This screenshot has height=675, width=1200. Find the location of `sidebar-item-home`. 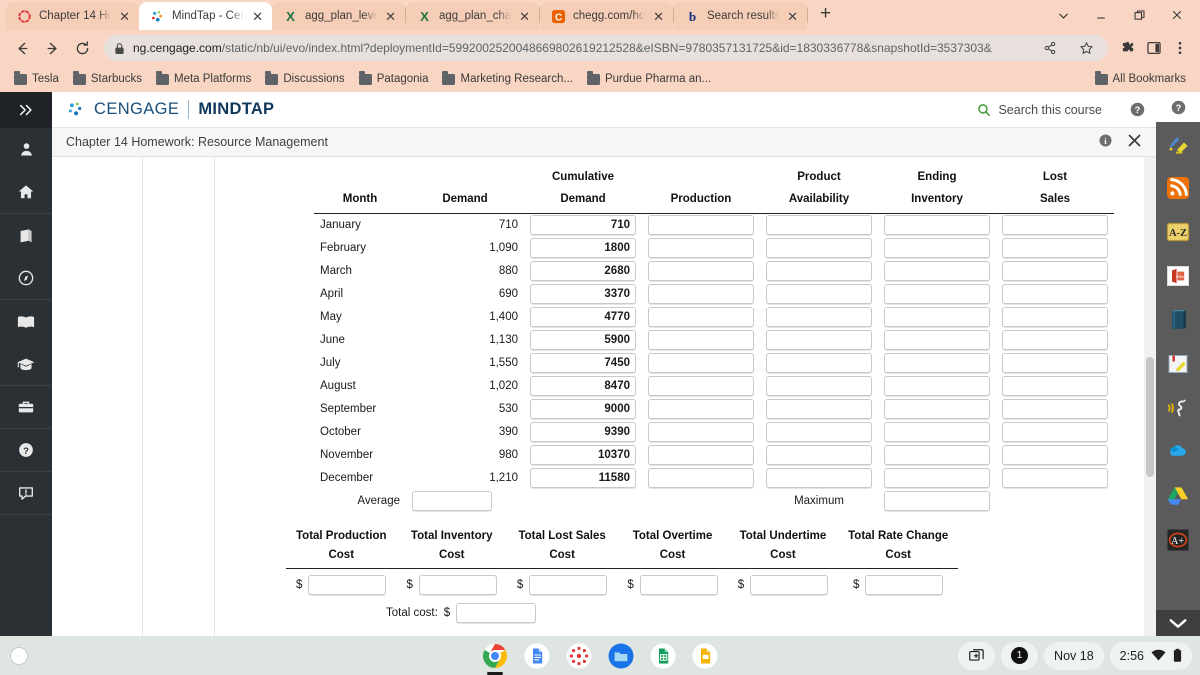

sidebar-item-home is located at coordinates (26, 192).